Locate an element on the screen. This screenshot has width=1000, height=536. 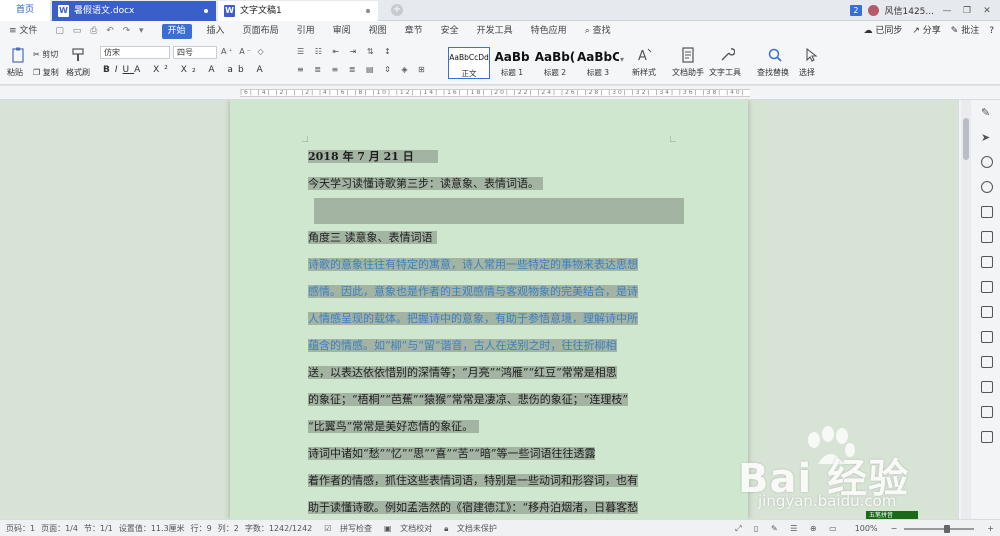
doc-line: 2018 年 7 月 21 日 is located at coordinates (373, 157).